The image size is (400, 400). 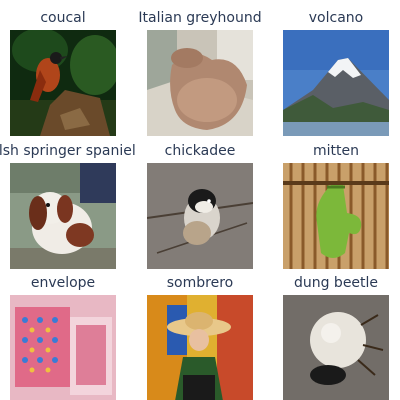 What do you see at coordinates (336, 18) in the screenshot?
I see `image-label: volcano` at bounding box center [336, 18].